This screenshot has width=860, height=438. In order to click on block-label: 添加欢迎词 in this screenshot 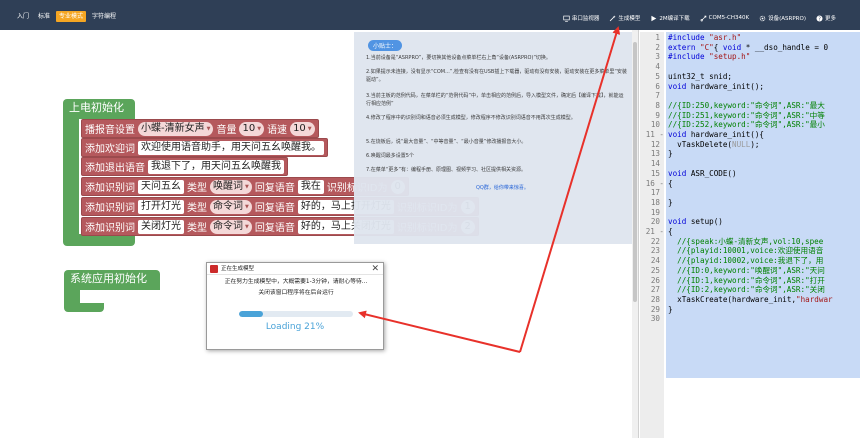, I will do `click(110, 149)`.